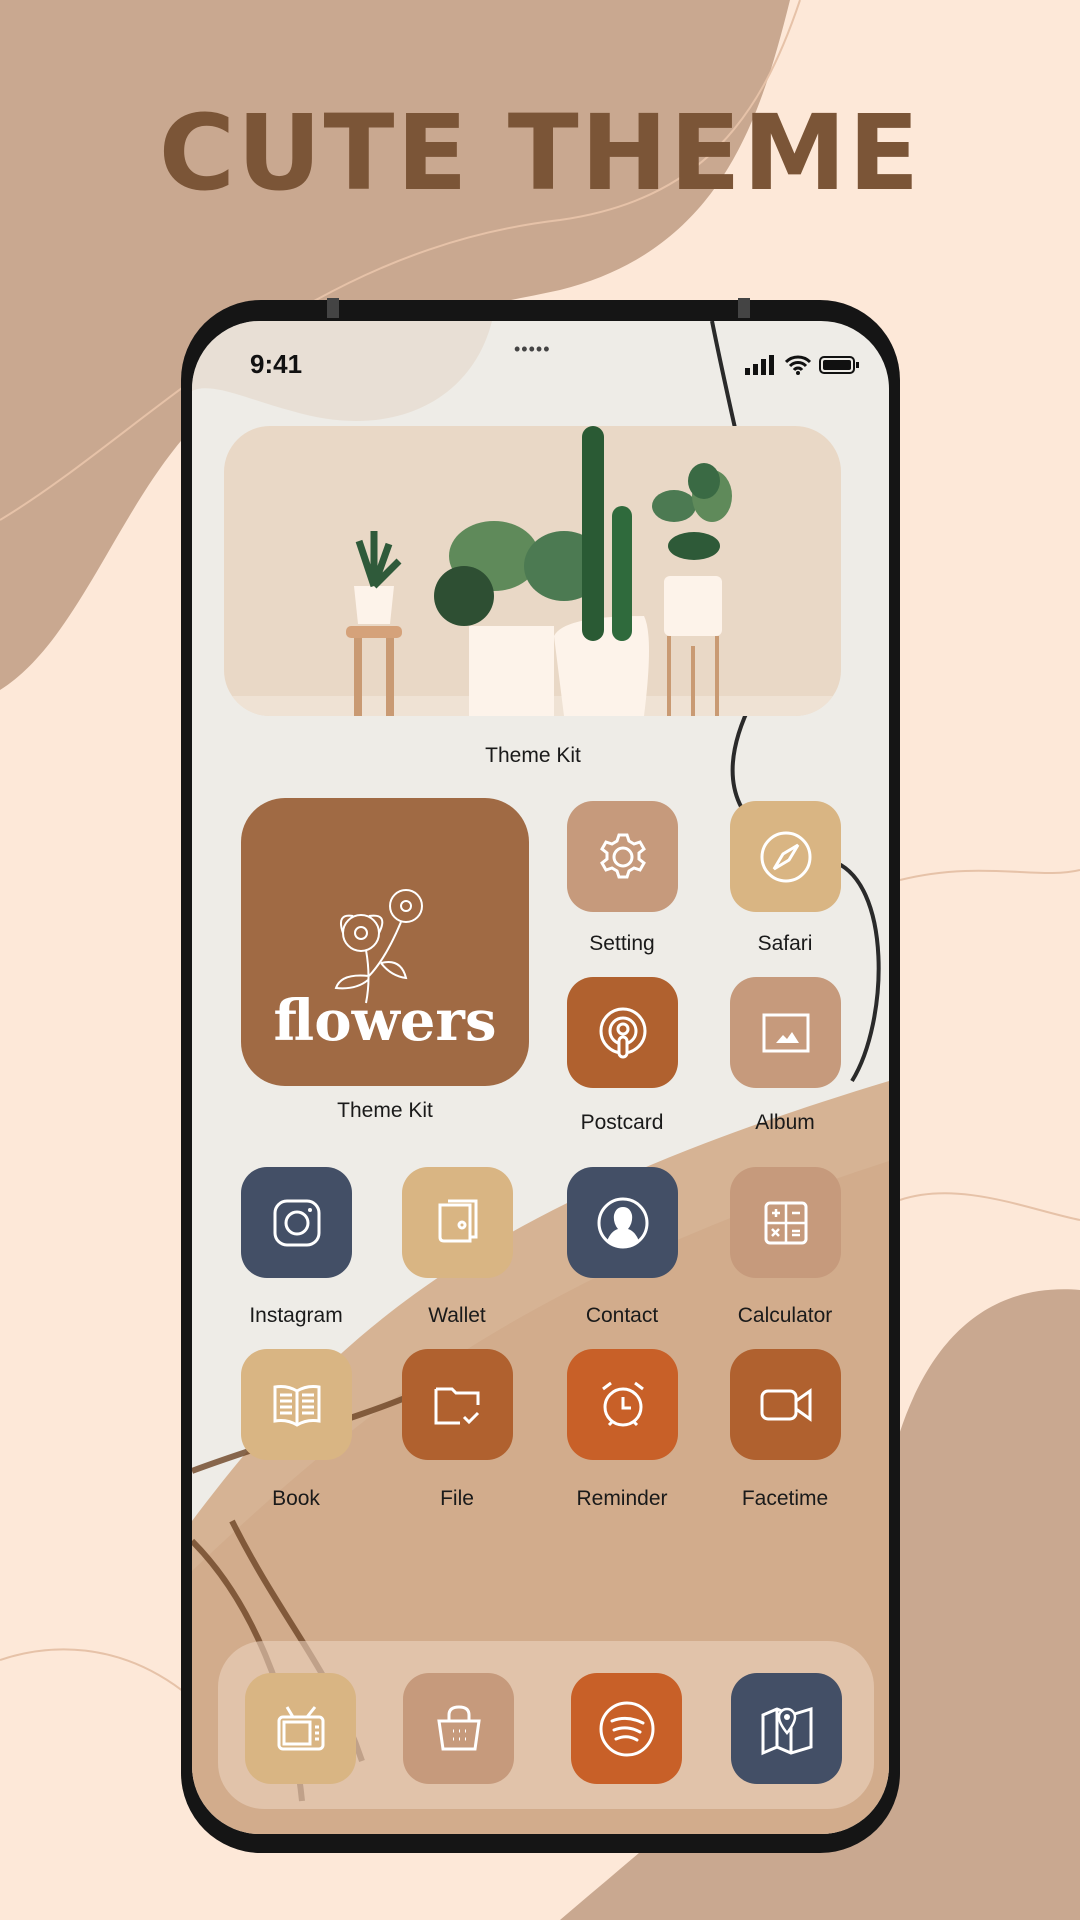  I want to click on notch-dots: •••••, so click(532, 349).